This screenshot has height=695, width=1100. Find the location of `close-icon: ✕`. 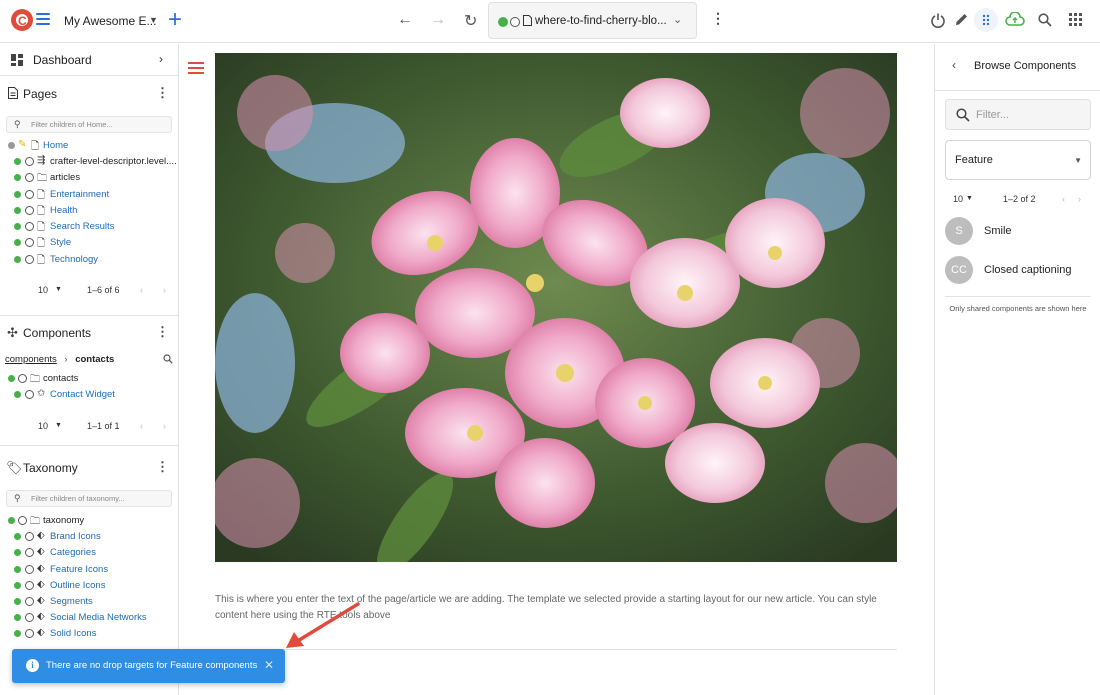

close-icon: ✕ is located at coordinates (269, 665).